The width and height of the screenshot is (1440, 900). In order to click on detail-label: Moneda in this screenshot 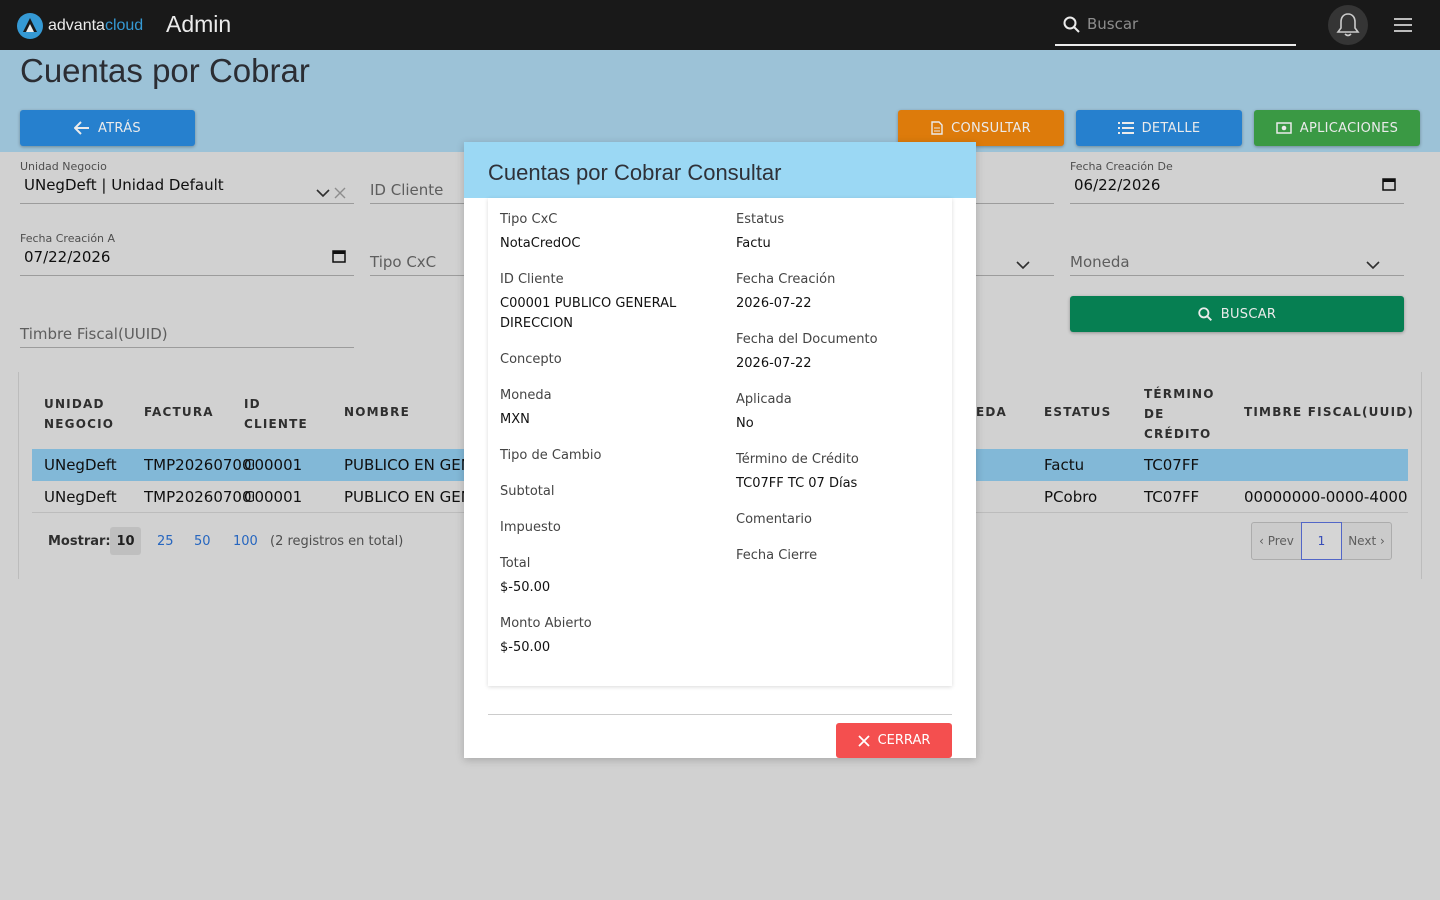, I will do `click(526, 395)`.